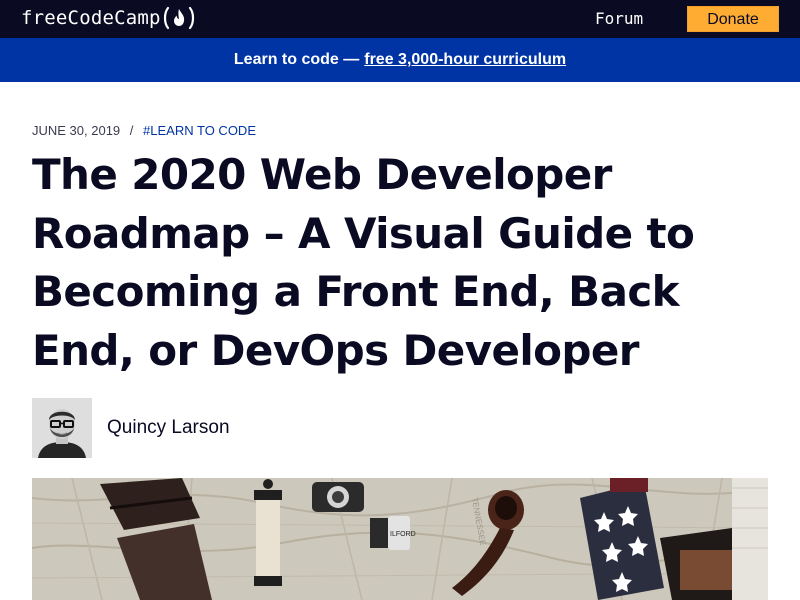  What do you see at coordinates (619, 19) in the screenshot?
I see `forum-link: Forum` at bounding box center [619, 19].